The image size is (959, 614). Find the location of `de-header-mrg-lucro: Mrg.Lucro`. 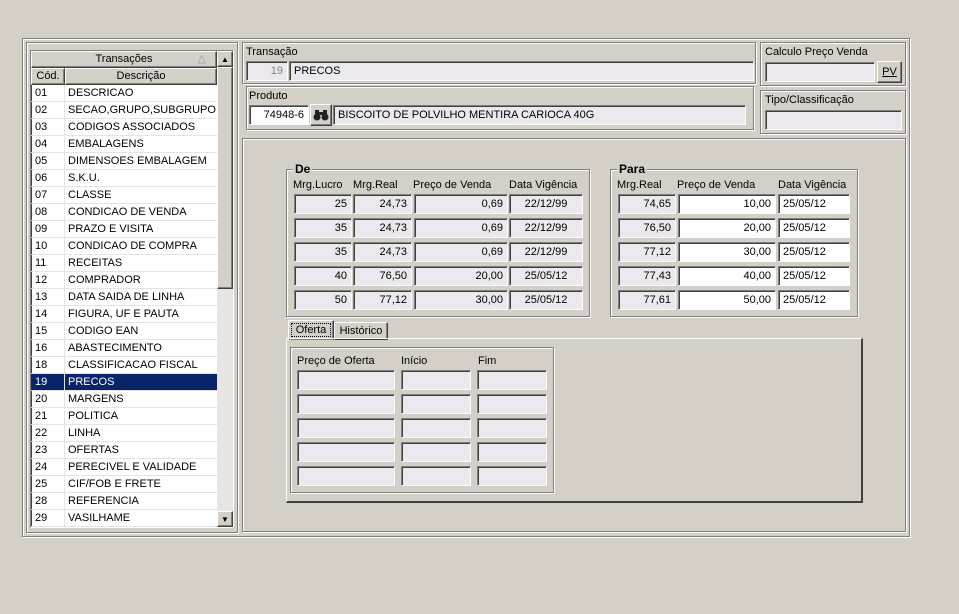

de-header-mrg-lucro: Mrg.Lucro is located at coordinates (318, 185).